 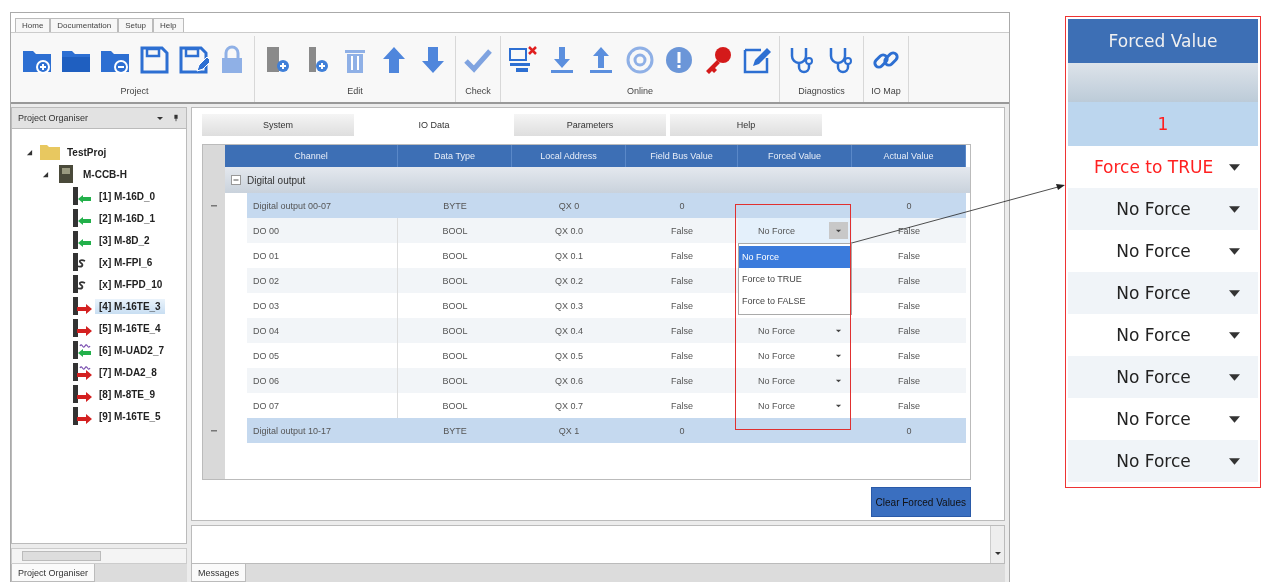 What do you see at coordinates (909, 156) in the screenshot?
I see `column-header: Actual Value` at bounding box center [909, 156].